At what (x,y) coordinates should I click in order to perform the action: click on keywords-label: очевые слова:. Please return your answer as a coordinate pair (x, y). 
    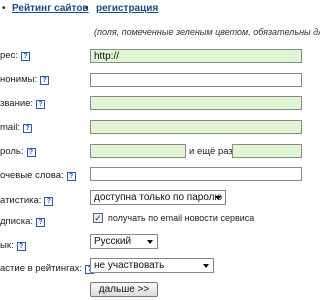
    Looking at the image, I should click on (32, 175).